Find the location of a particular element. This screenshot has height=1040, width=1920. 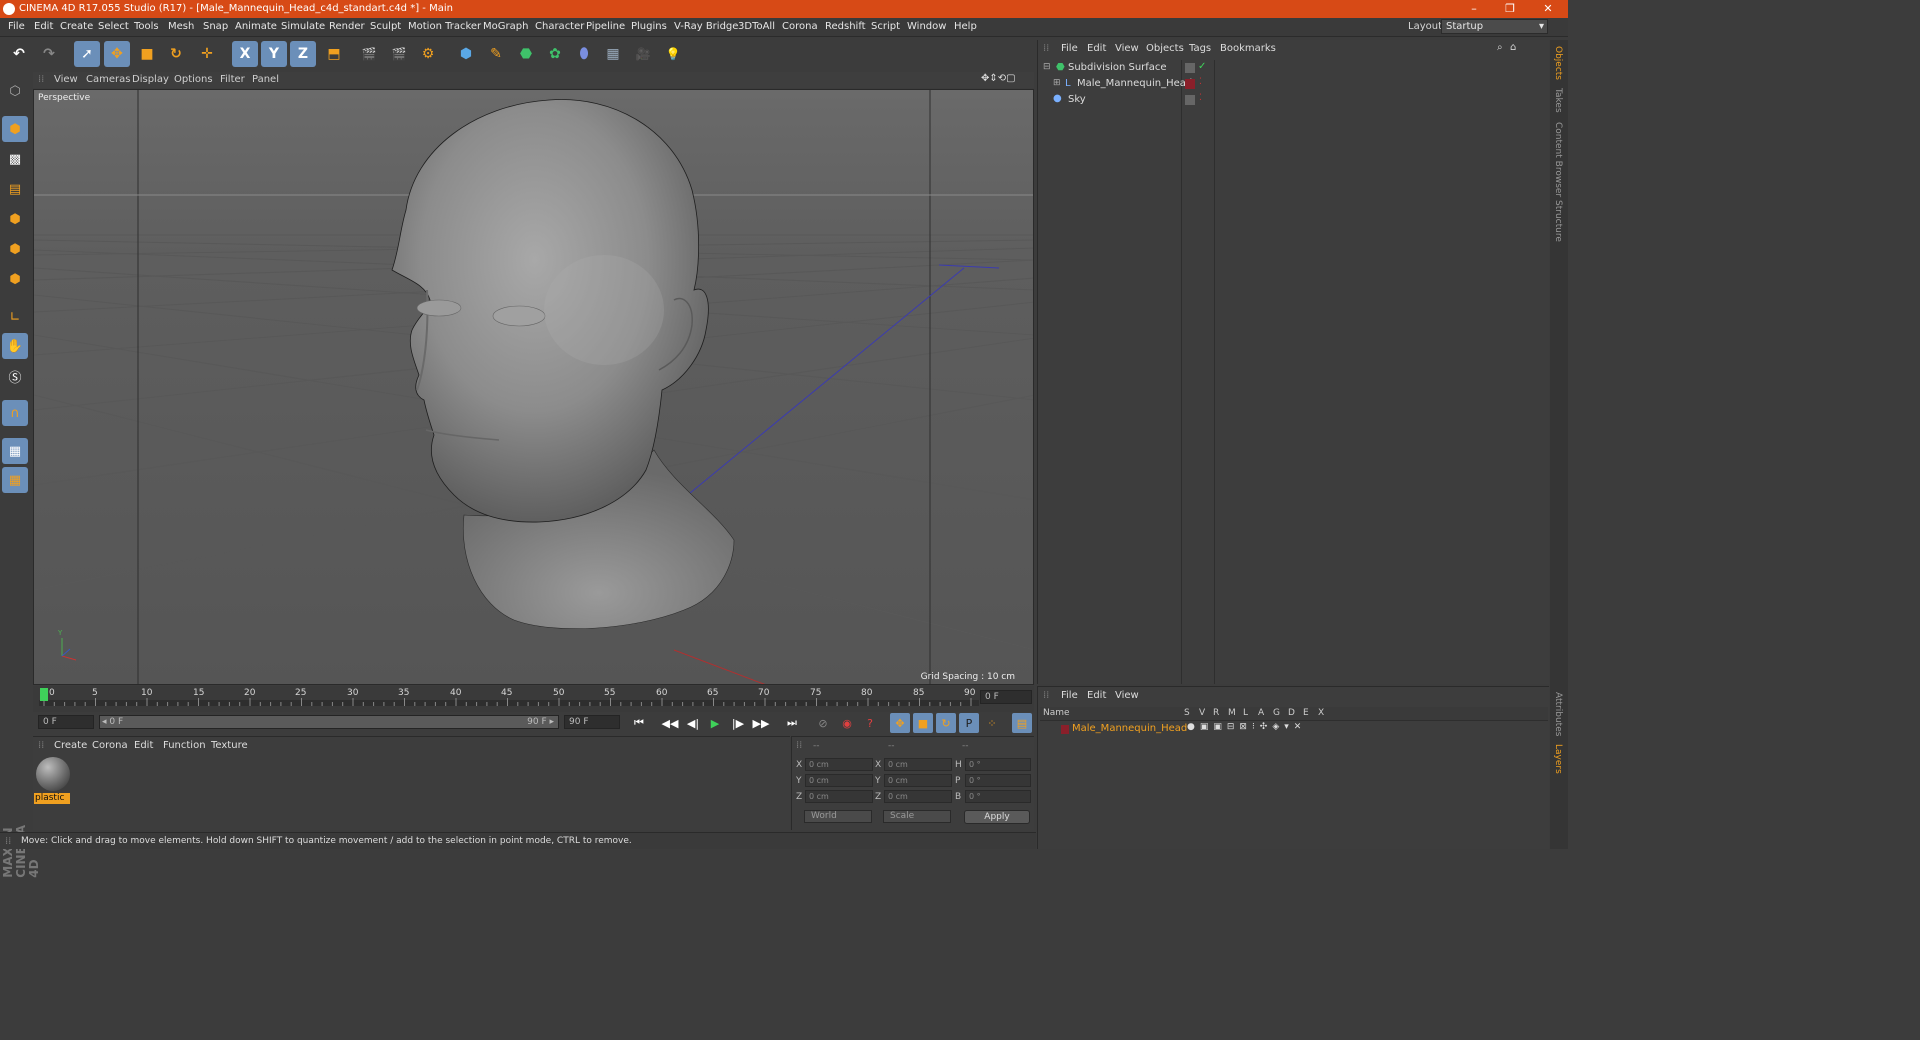

material-name: plastic is located at coordinates (52, 798).